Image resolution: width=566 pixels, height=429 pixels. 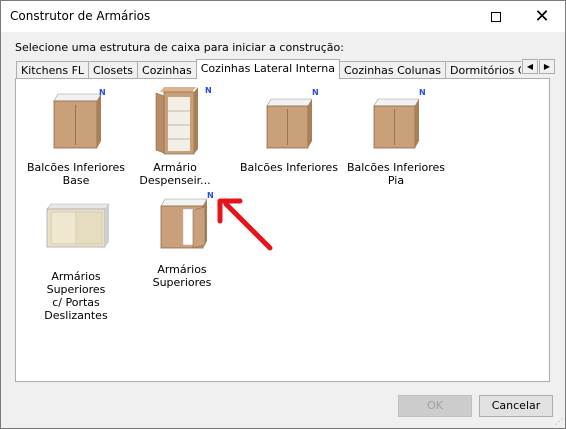 What do you see at coordinates (483, 70) in the screenshot?
I see `tab-dormitorios-colunas: Dormitórios Colunas` at bounding box center [483, 70].